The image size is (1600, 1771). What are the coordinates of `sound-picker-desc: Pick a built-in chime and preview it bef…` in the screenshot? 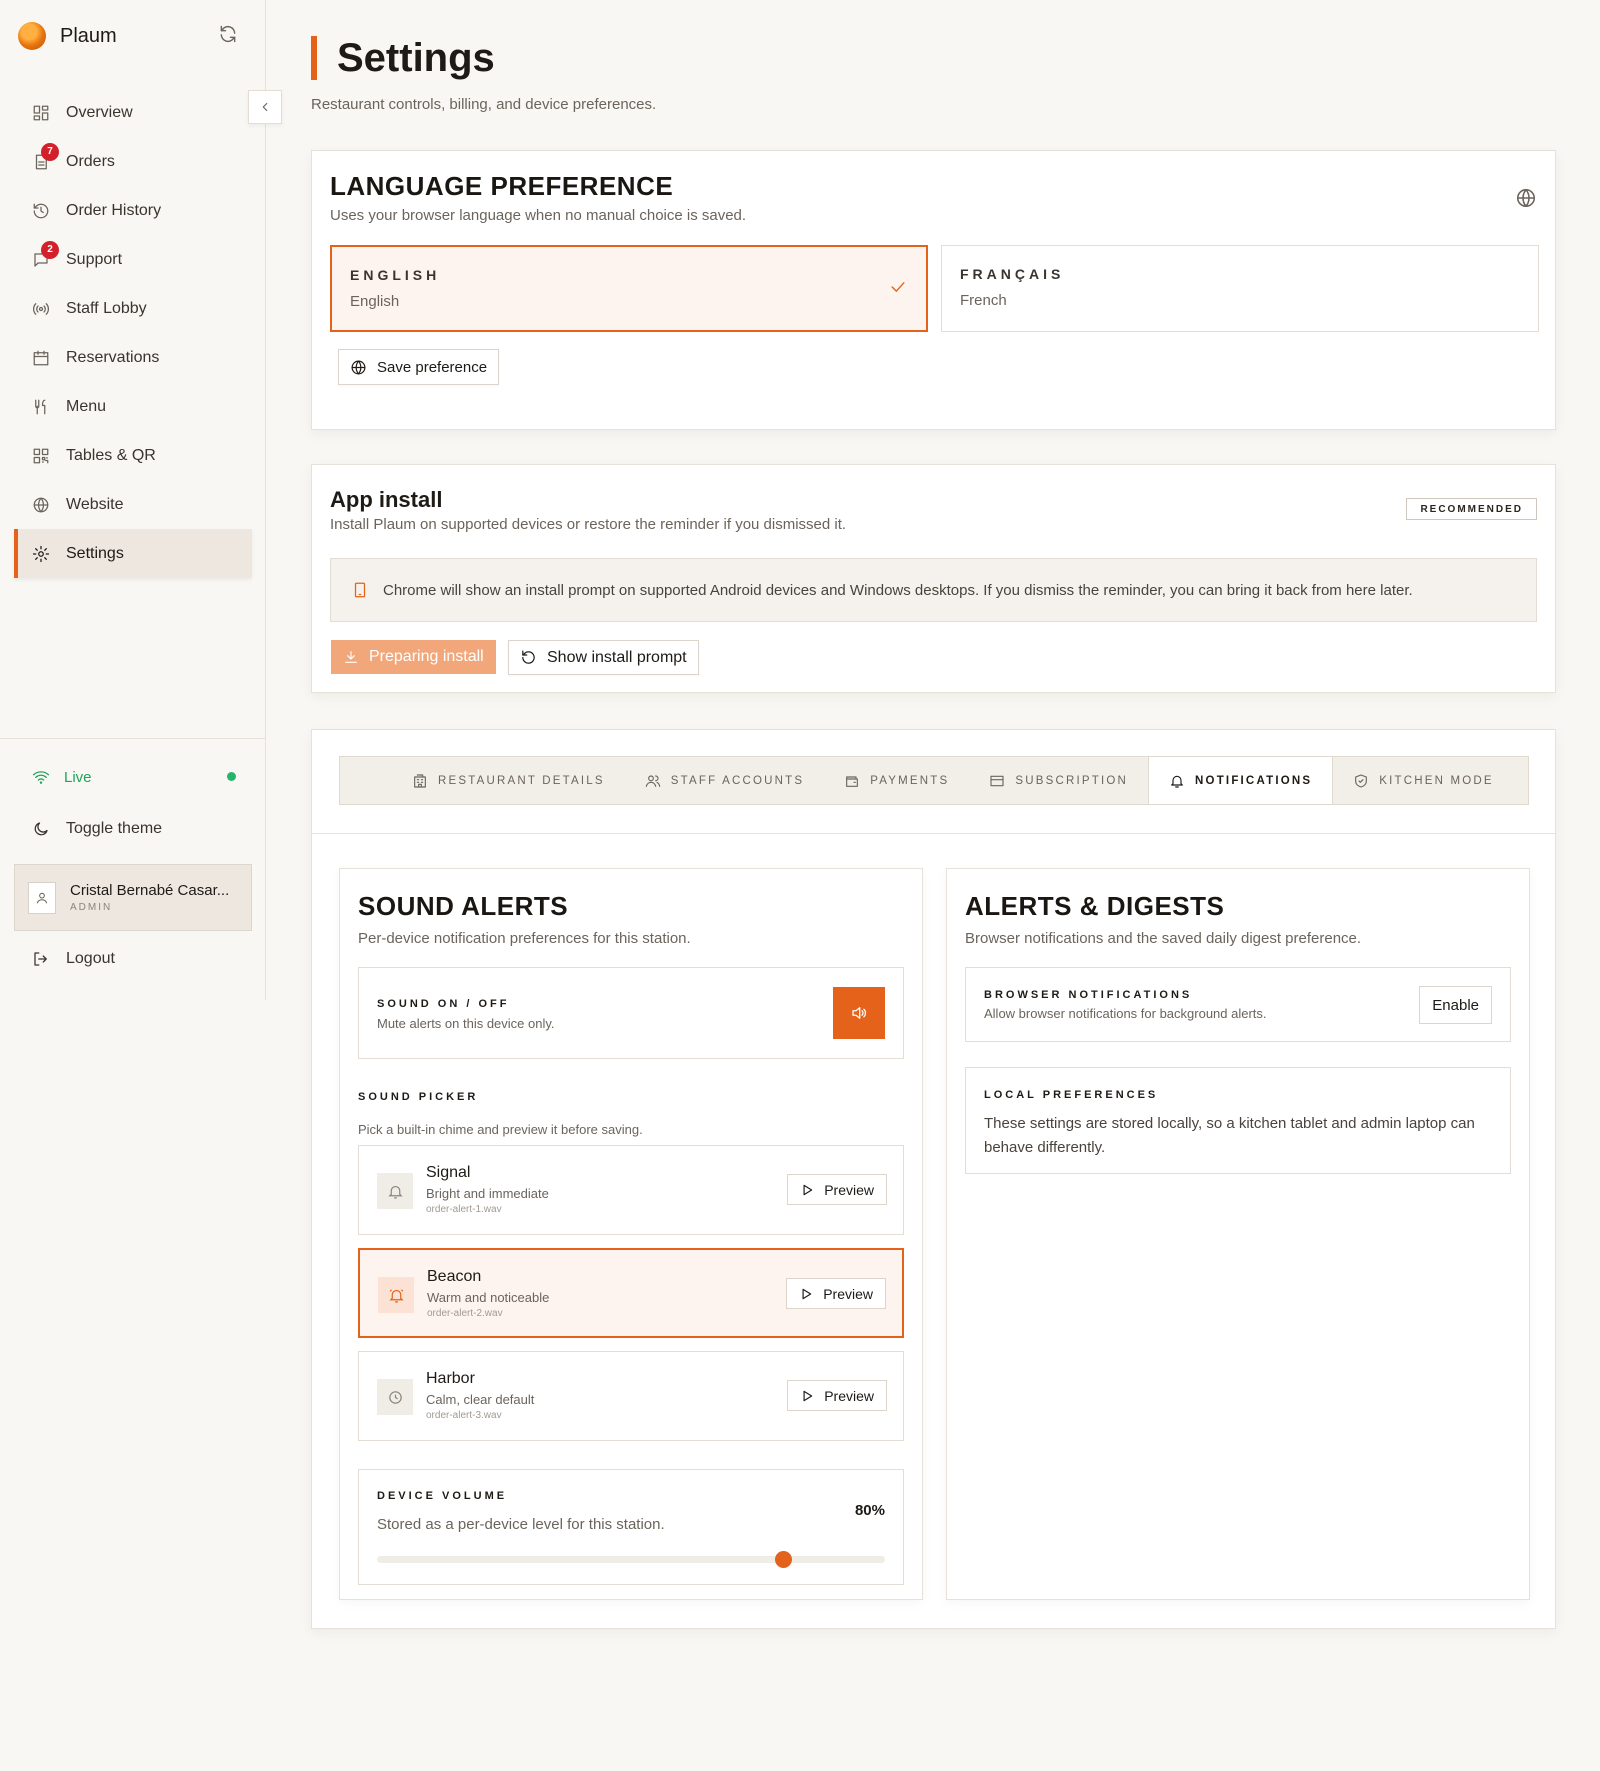 It's located at (500, 1129).